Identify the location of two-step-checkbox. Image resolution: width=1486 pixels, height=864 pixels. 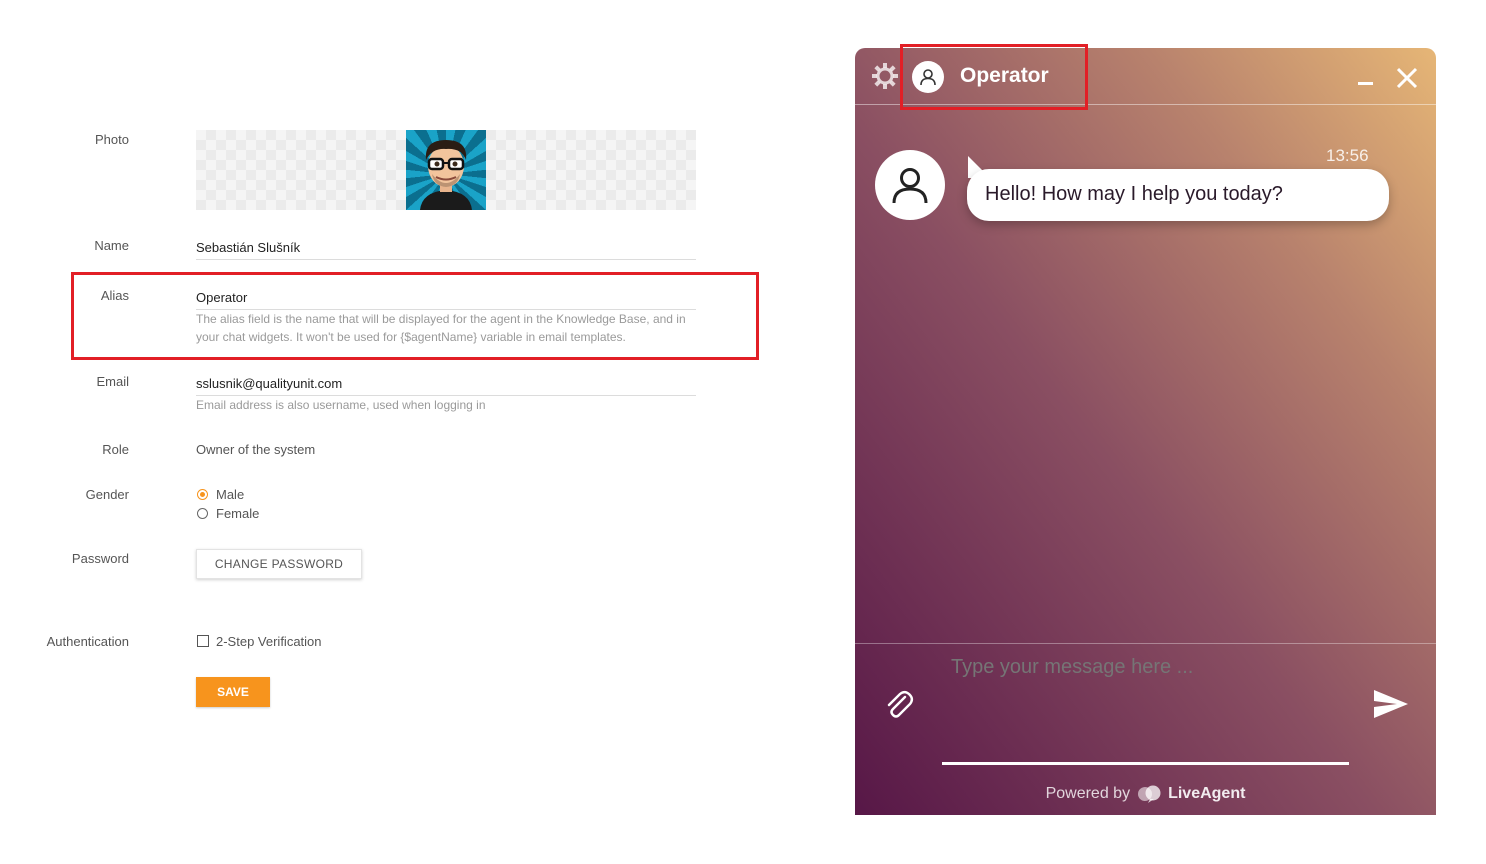
(203, 641).